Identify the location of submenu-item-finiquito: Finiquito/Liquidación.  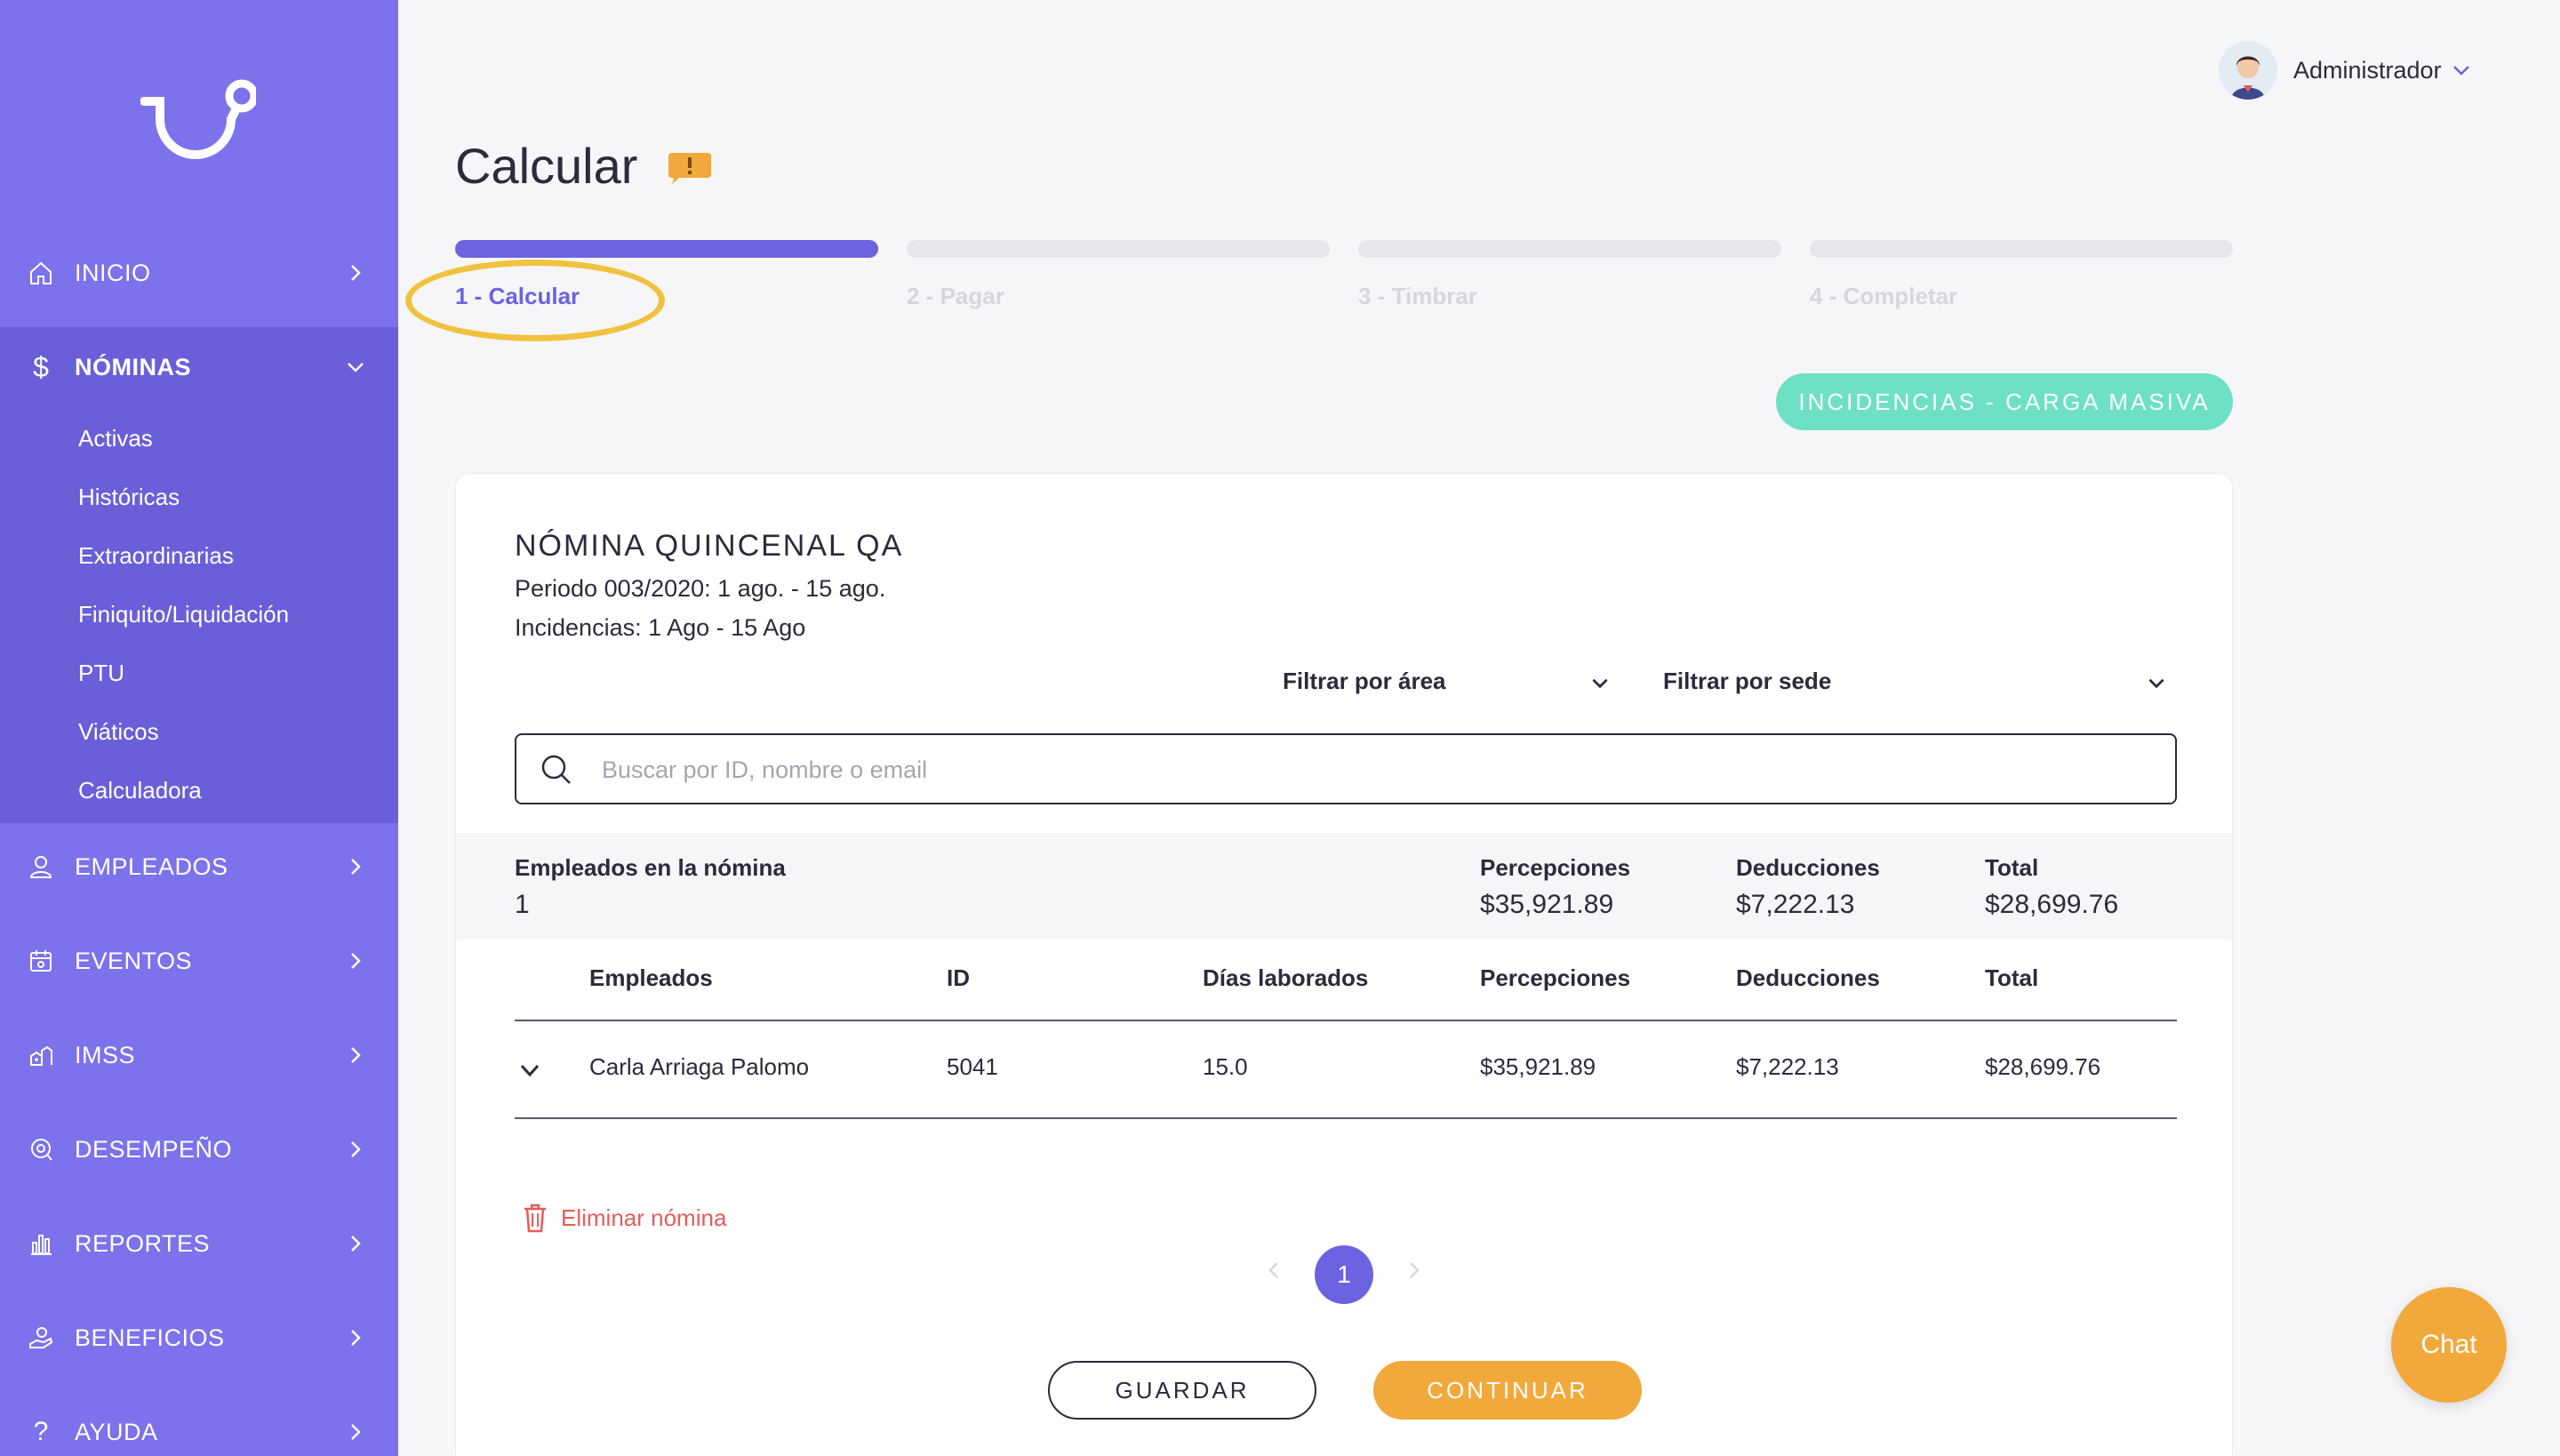
(183, 614).